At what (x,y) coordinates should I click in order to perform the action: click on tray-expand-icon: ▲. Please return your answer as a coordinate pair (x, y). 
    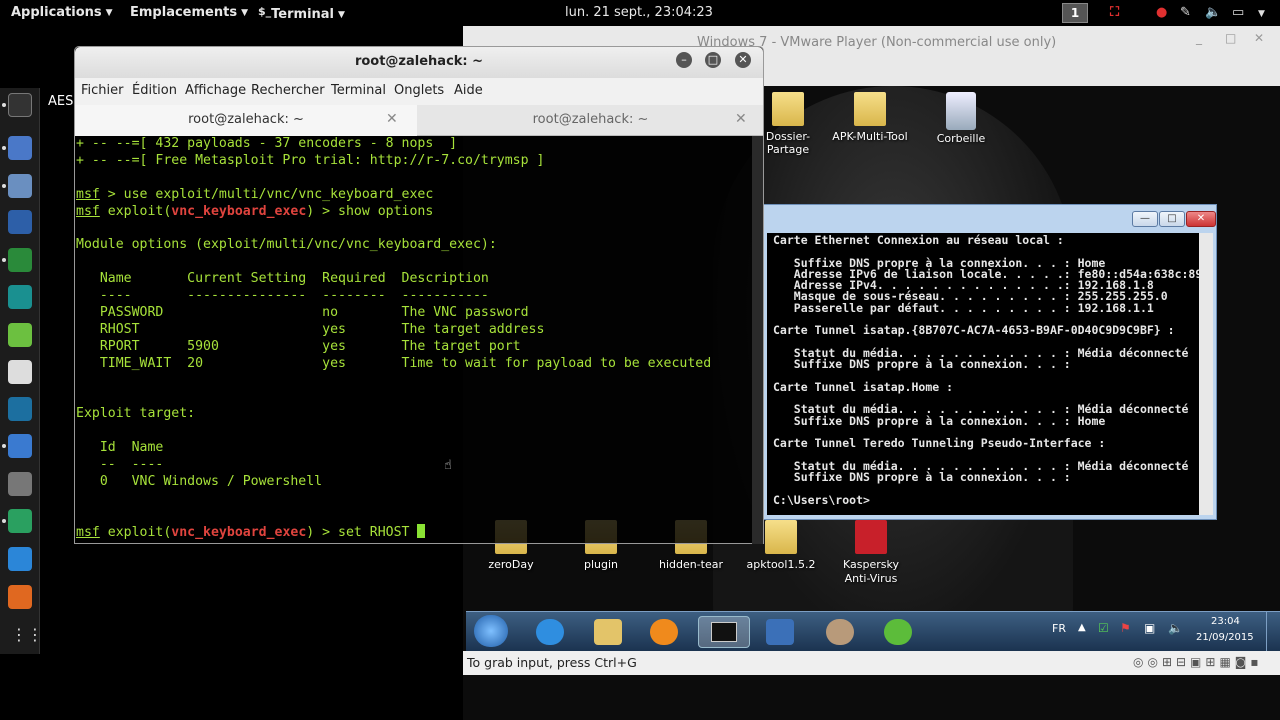
    Looking at the image, I should click on (1082, 627).